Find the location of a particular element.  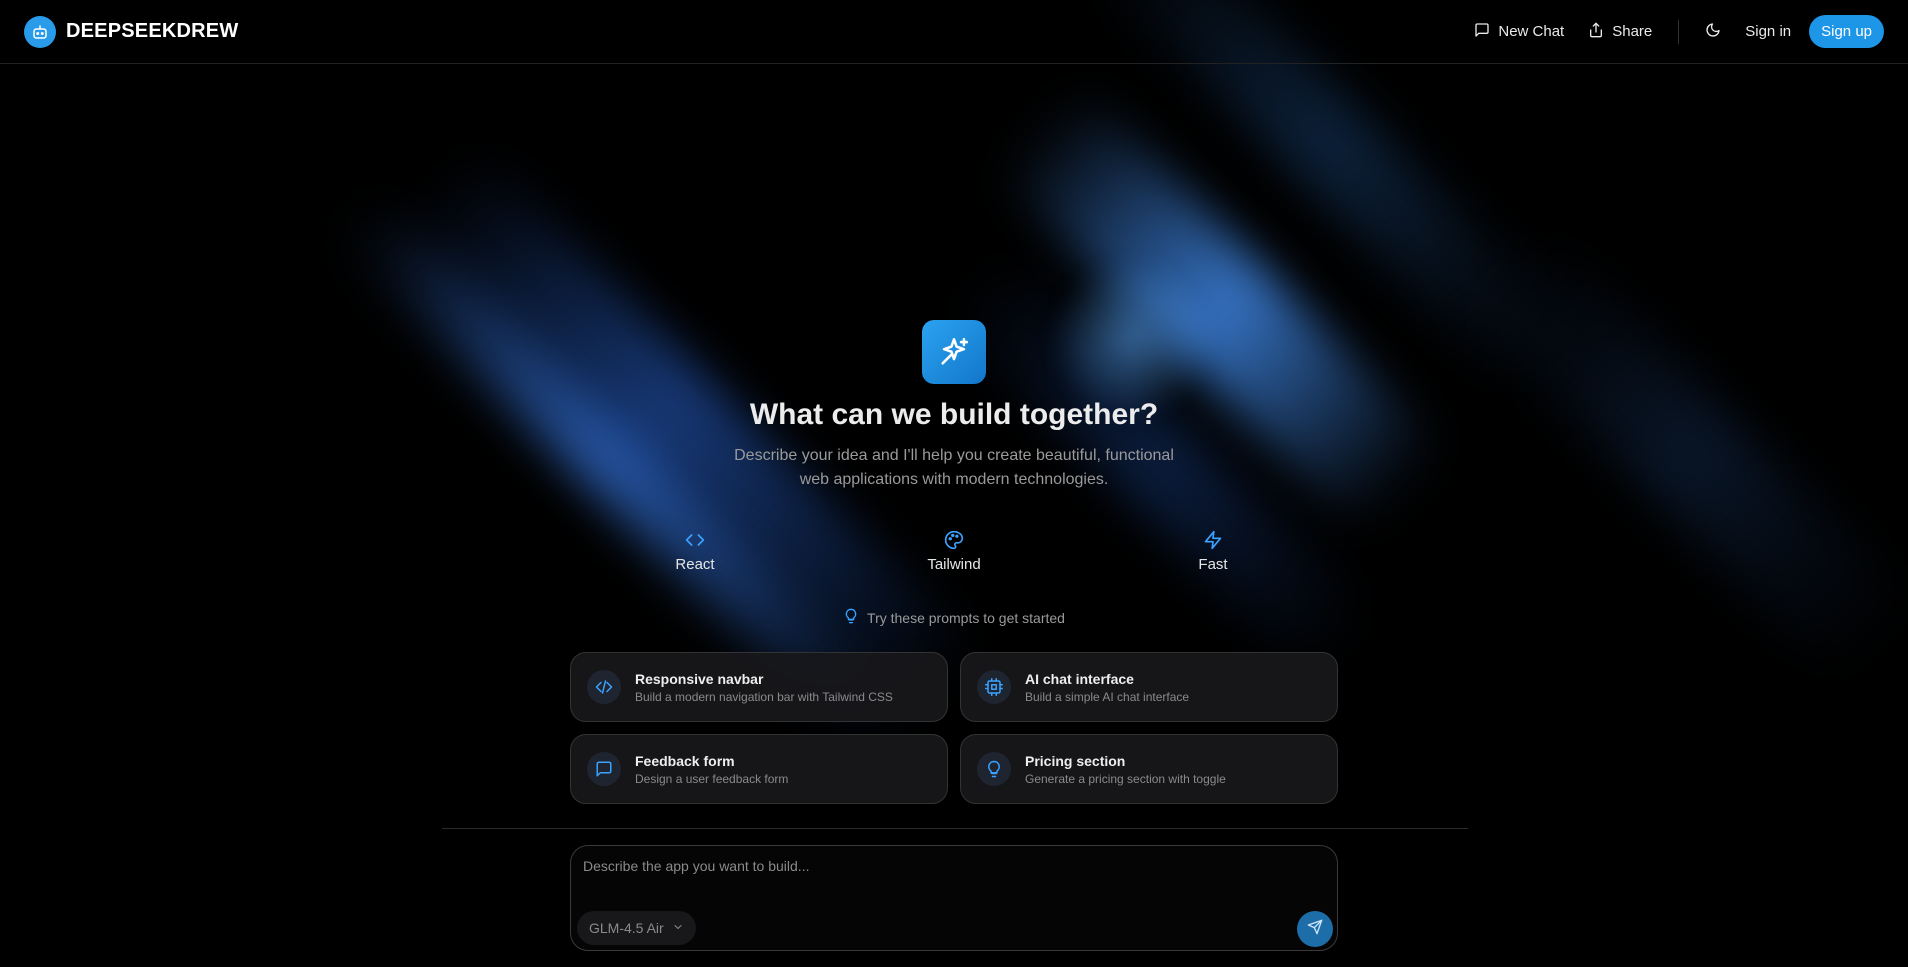

new-chat-button: New Chat is located at coordinates (1519, 32).